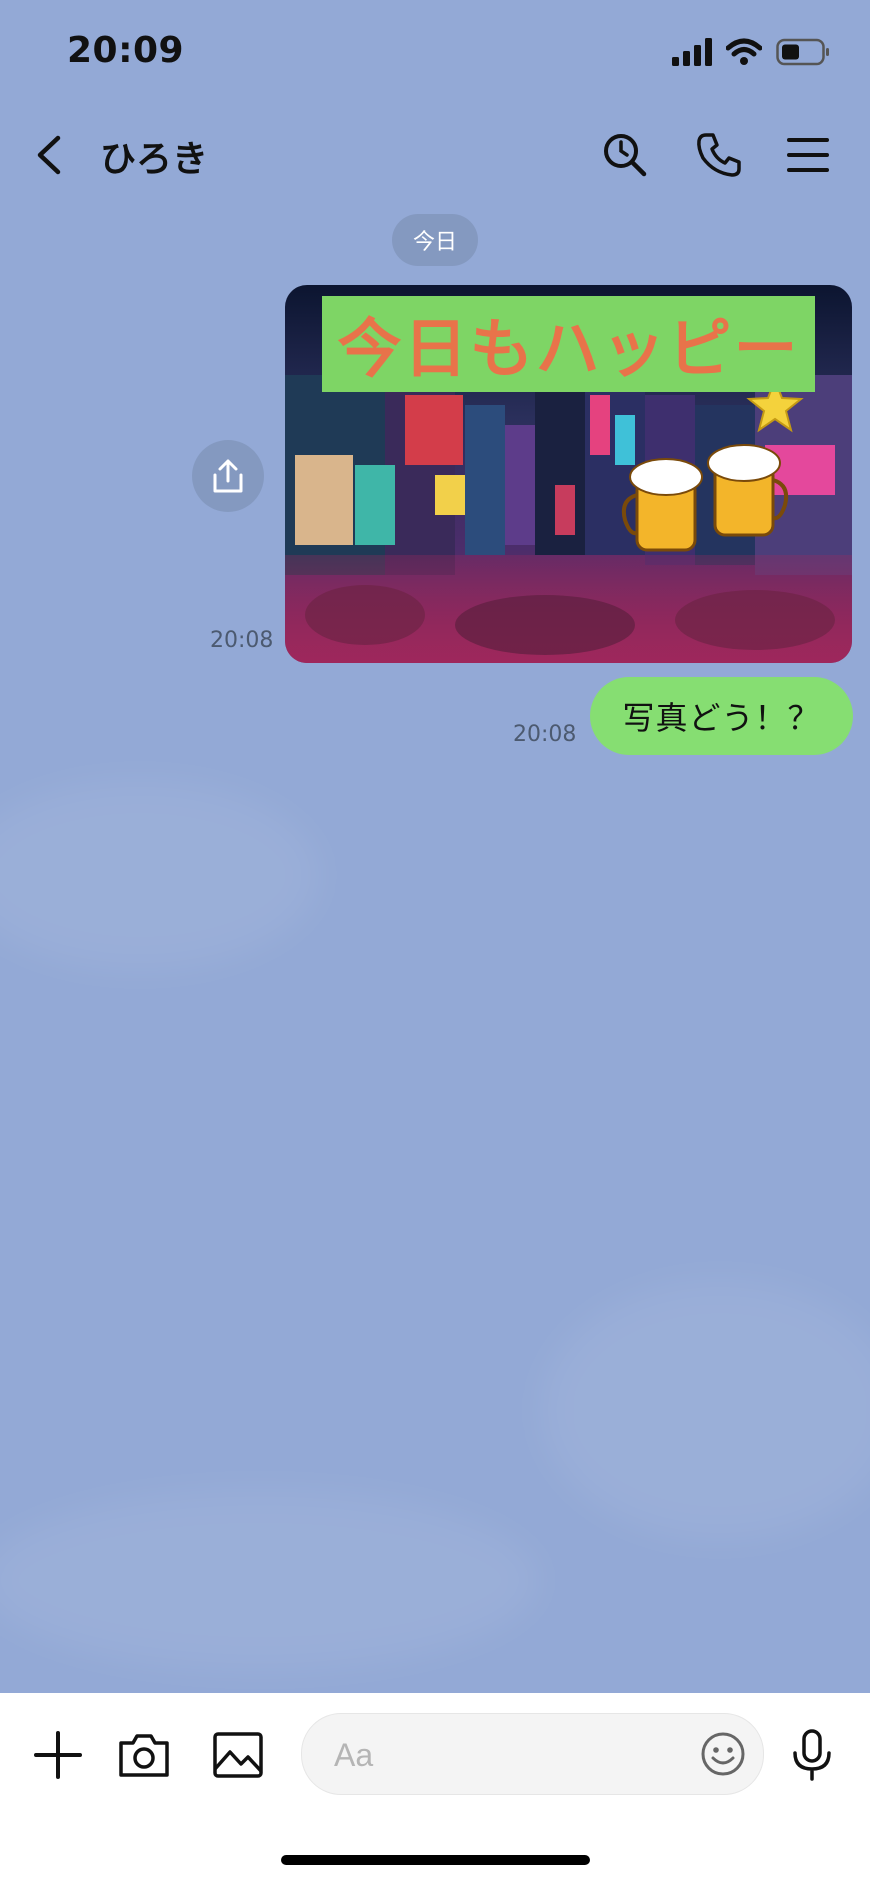 This screenshot has width=870, height=1883. What do you see at coordinates (154, 159) in the screenshot?
I see `contact-name: ひろき` at bounding box center [154, 159].